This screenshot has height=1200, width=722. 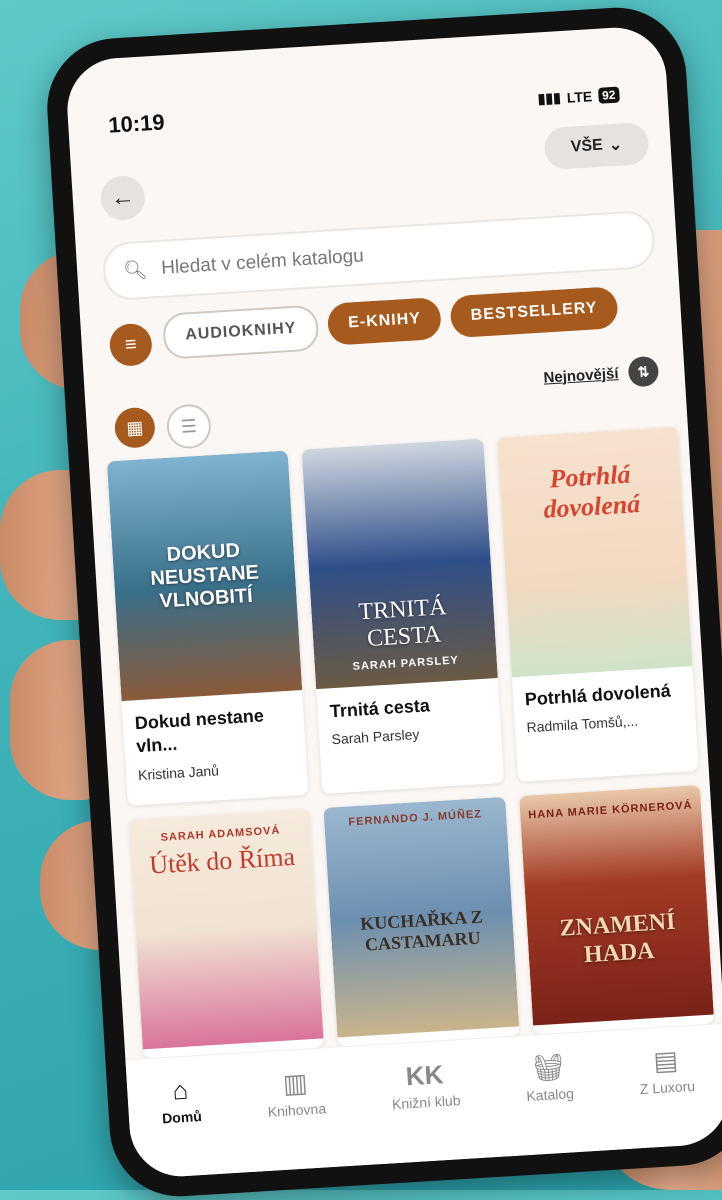 I want to click on nav-label: Z Luxoru, so click(x=667, y=1087).